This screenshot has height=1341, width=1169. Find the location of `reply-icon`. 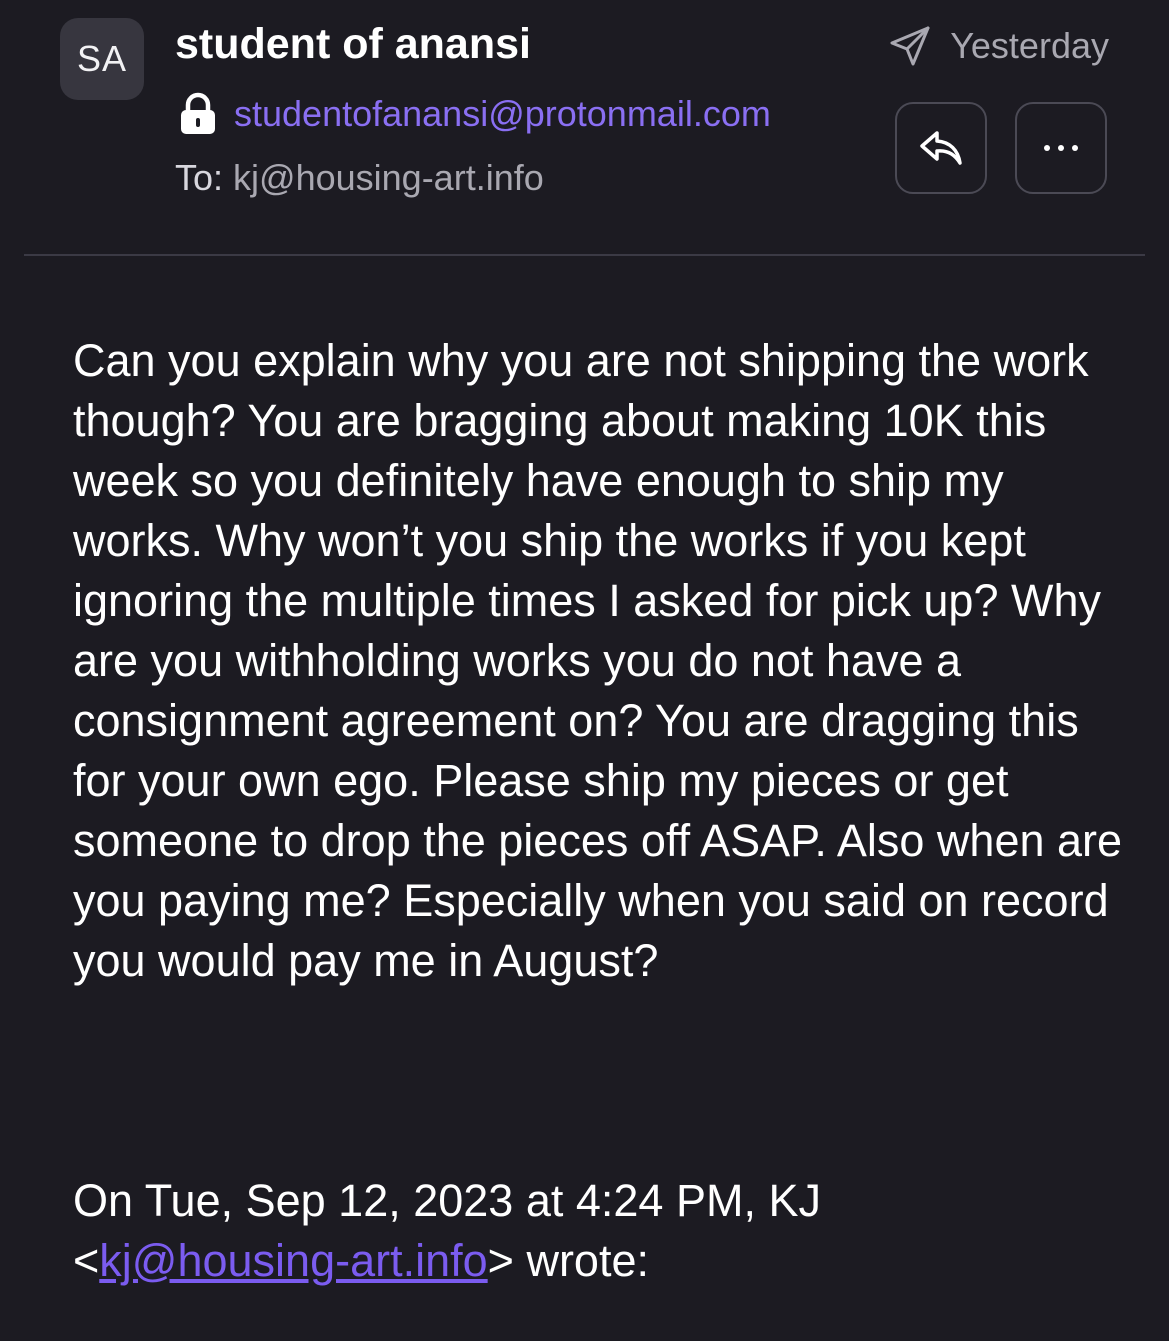

reply-icon is located at coordinates (941, 148).